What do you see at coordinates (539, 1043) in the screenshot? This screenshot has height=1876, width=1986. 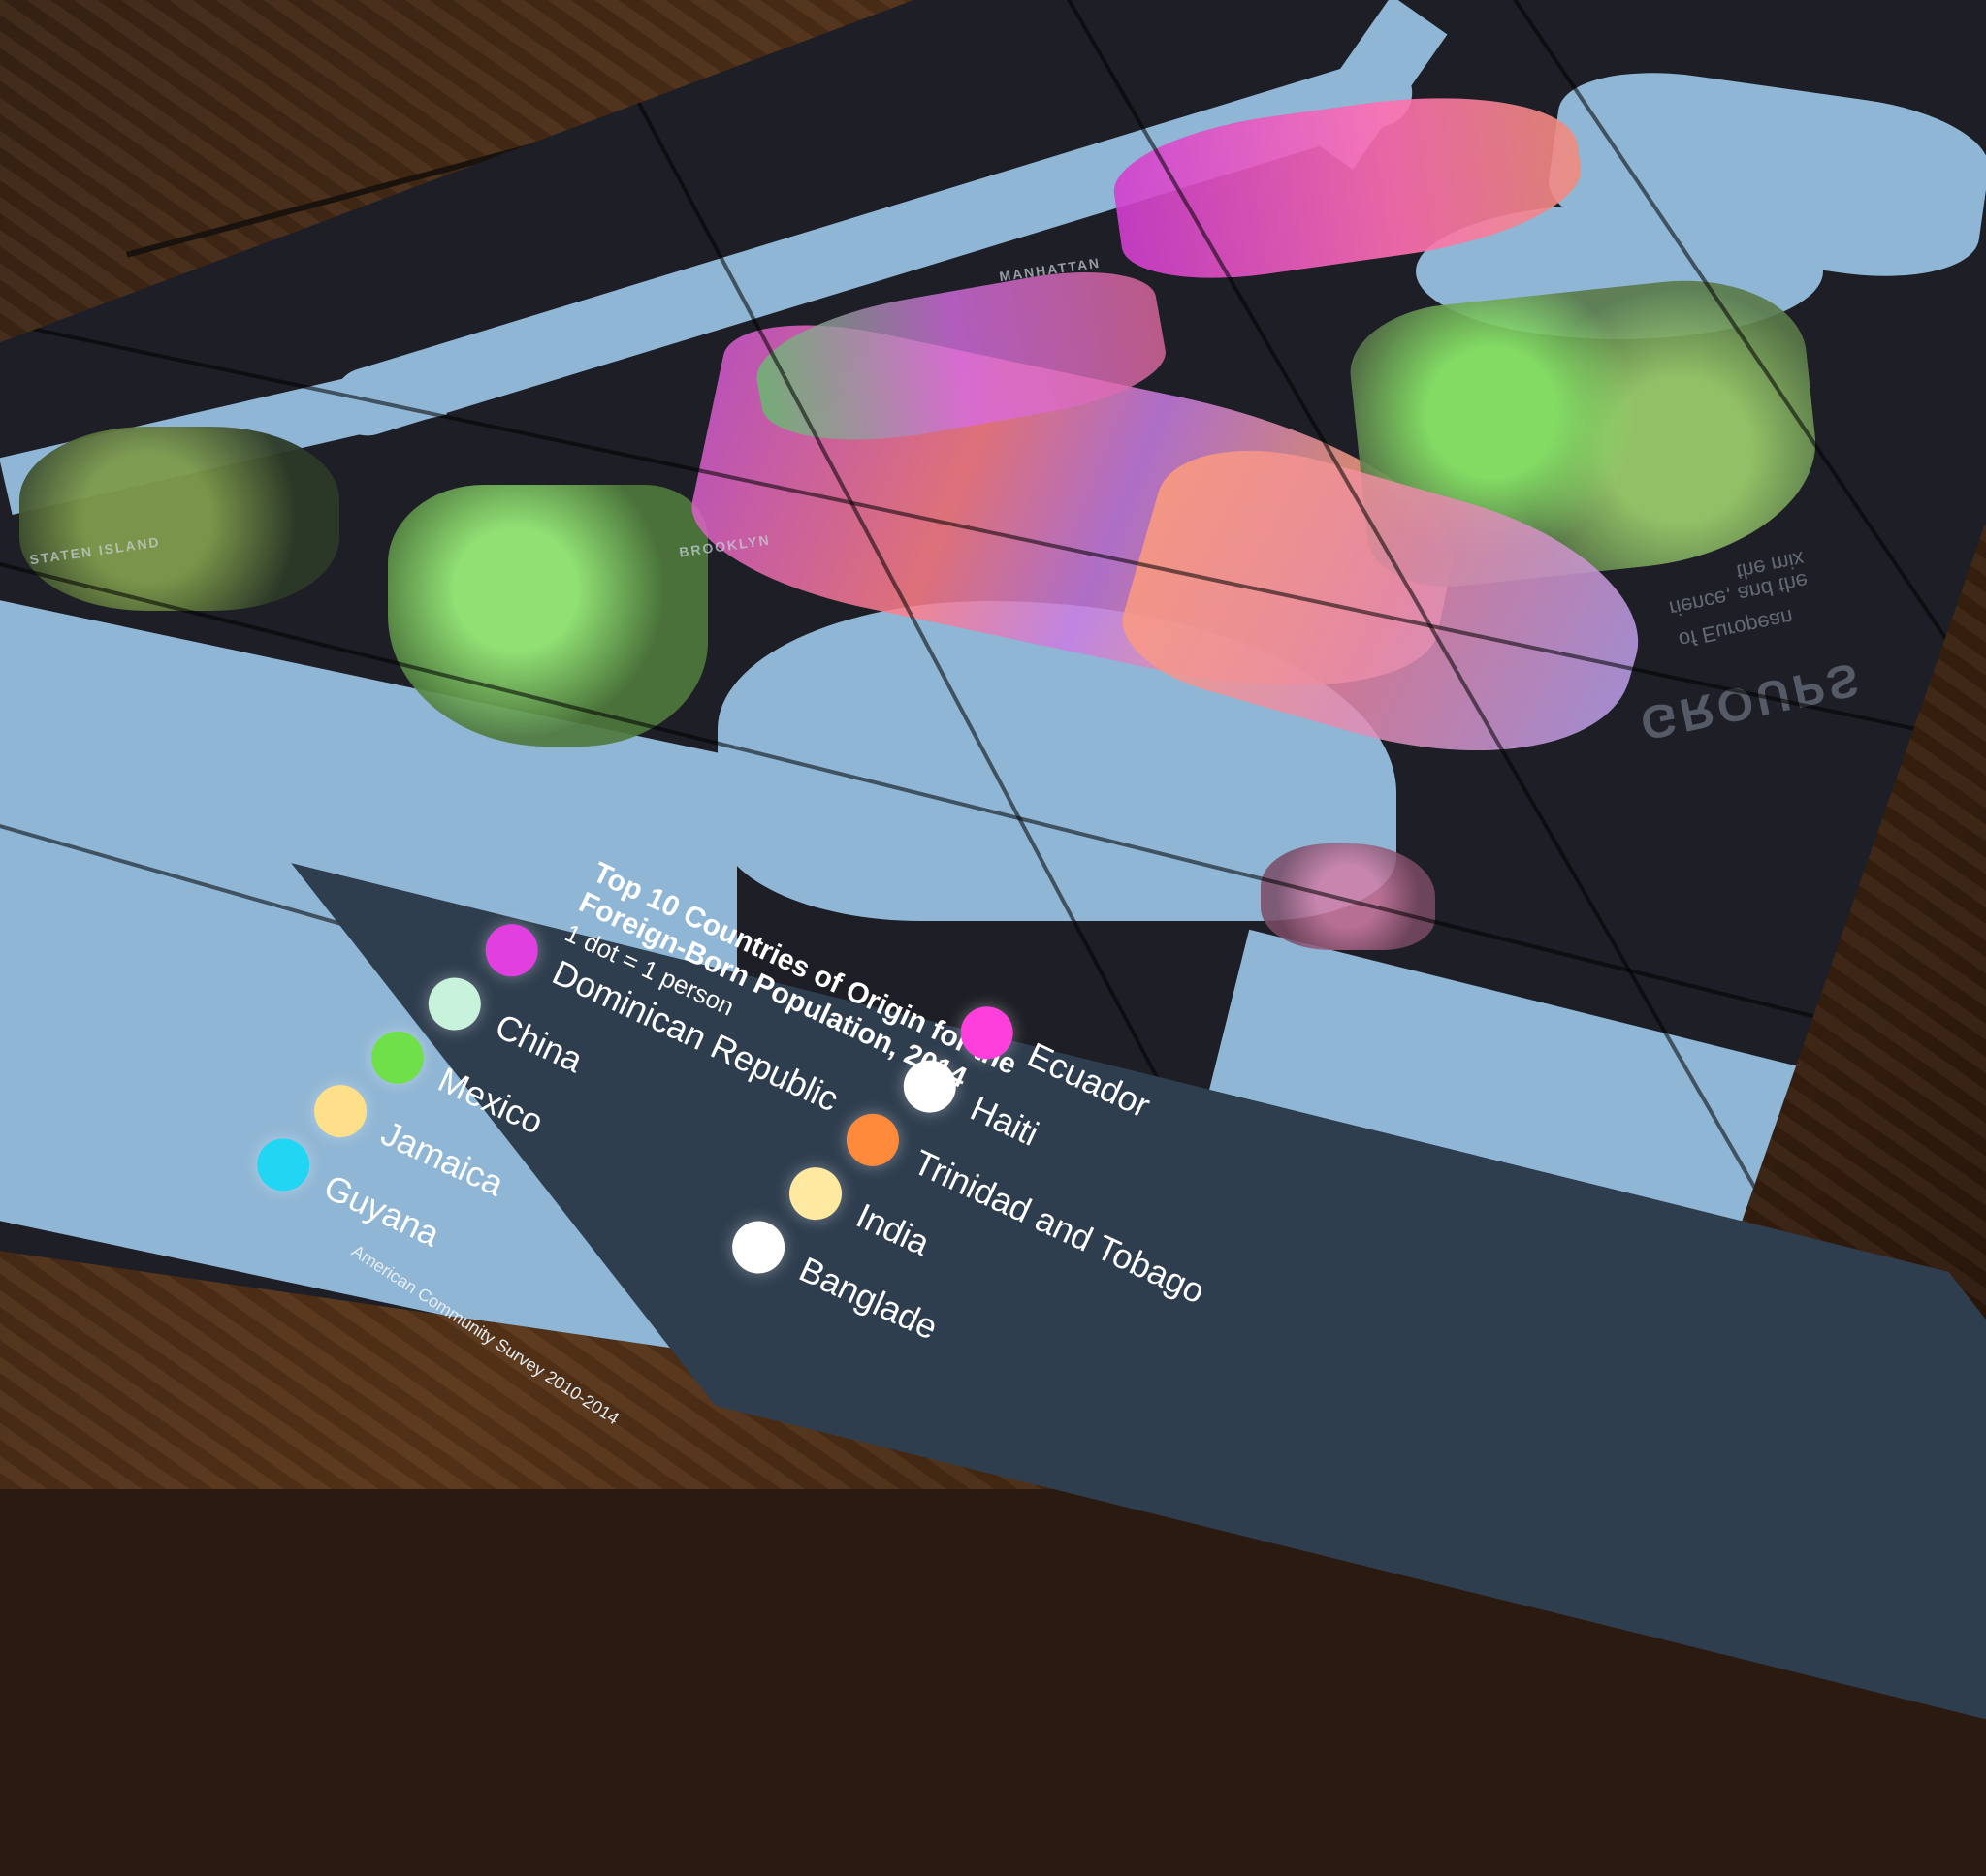 I see `legend-label: China` at bounding box center [539, 1043].